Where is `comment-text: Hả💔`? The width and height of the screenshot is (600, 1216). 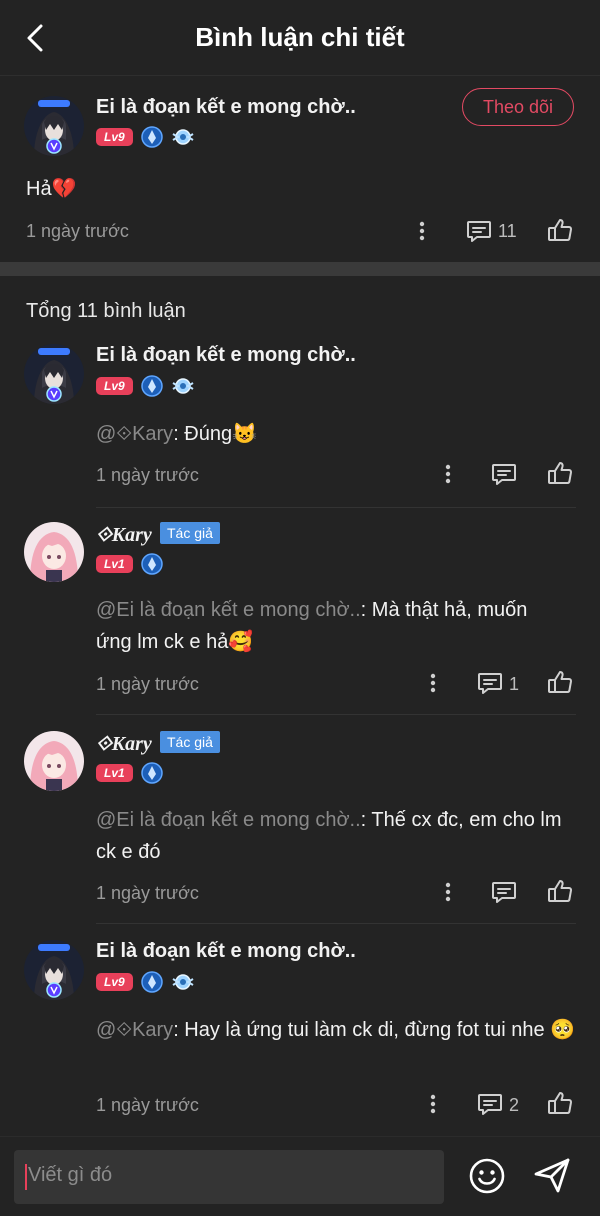
comment-text: Hả💔 is located at coordinates (51, 189).